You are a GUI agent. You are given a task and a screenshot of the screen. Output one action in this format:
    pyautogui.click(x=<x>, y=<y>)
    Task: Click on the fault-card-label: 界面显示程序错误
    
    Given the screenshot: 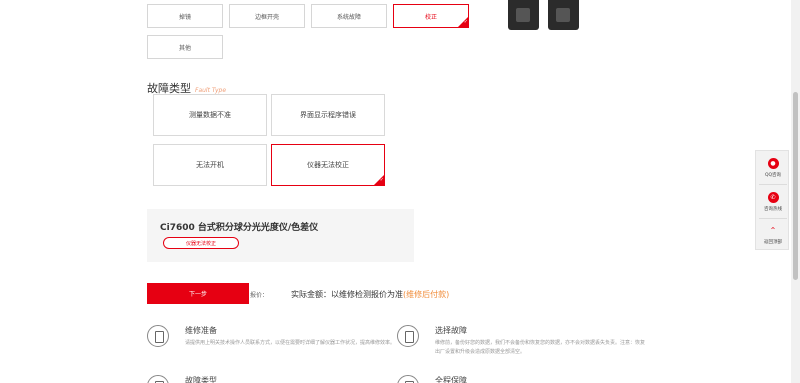 What is the action you would take?
    pyautogui.click(x=328, y=115)
    